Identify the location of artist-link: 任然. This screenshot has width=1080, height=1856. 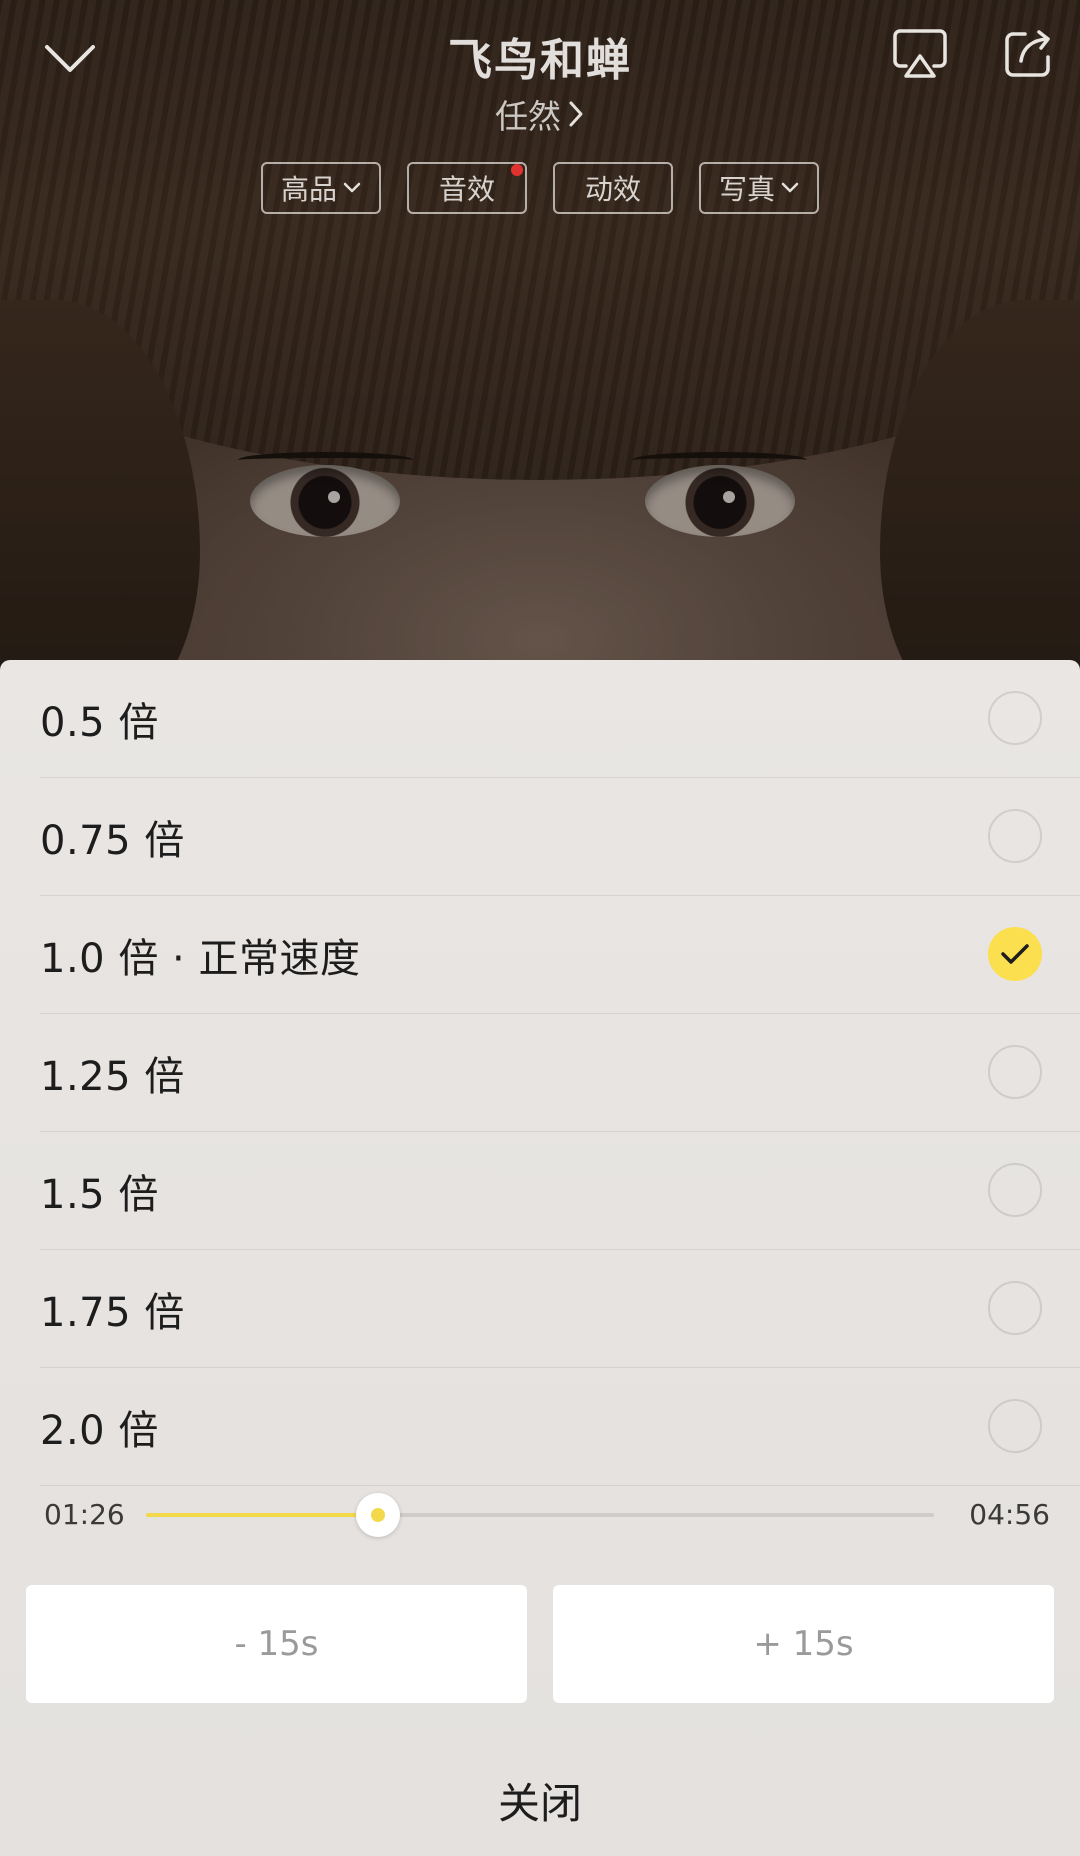
(540, 114).